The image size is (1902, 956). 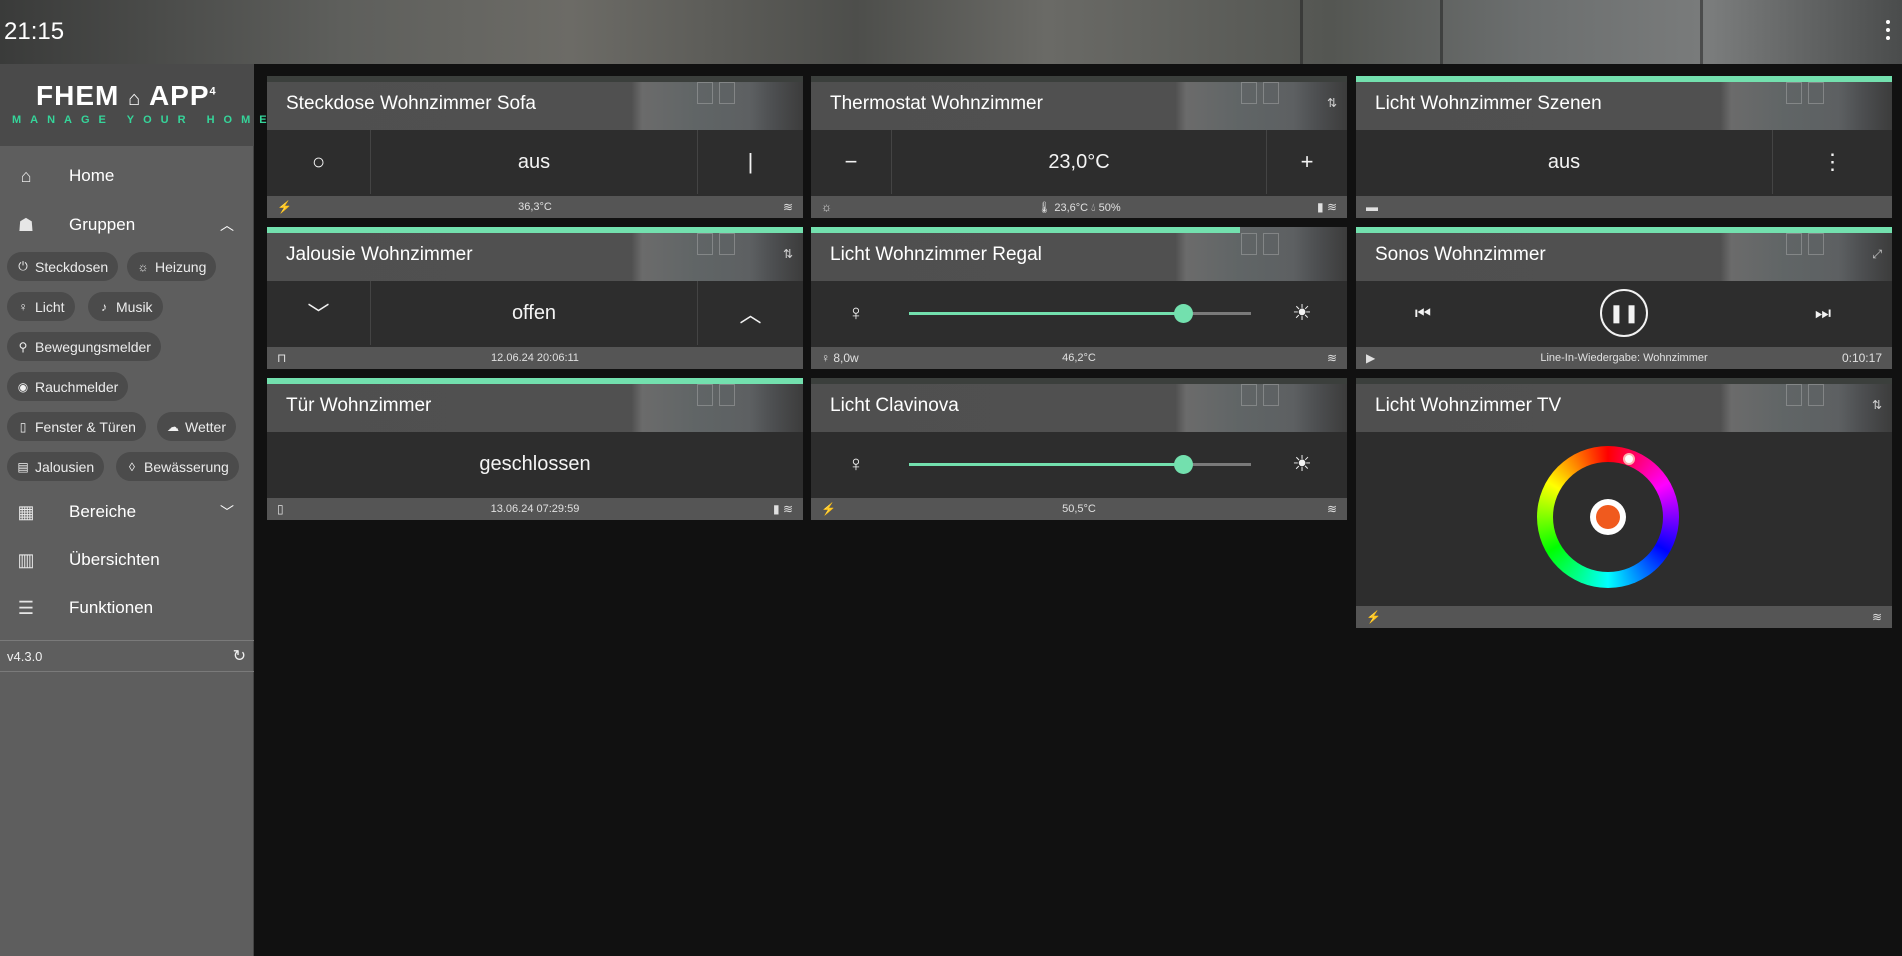 I want to click on chevron-up-icon: ︿, so click(x=227, y=225).